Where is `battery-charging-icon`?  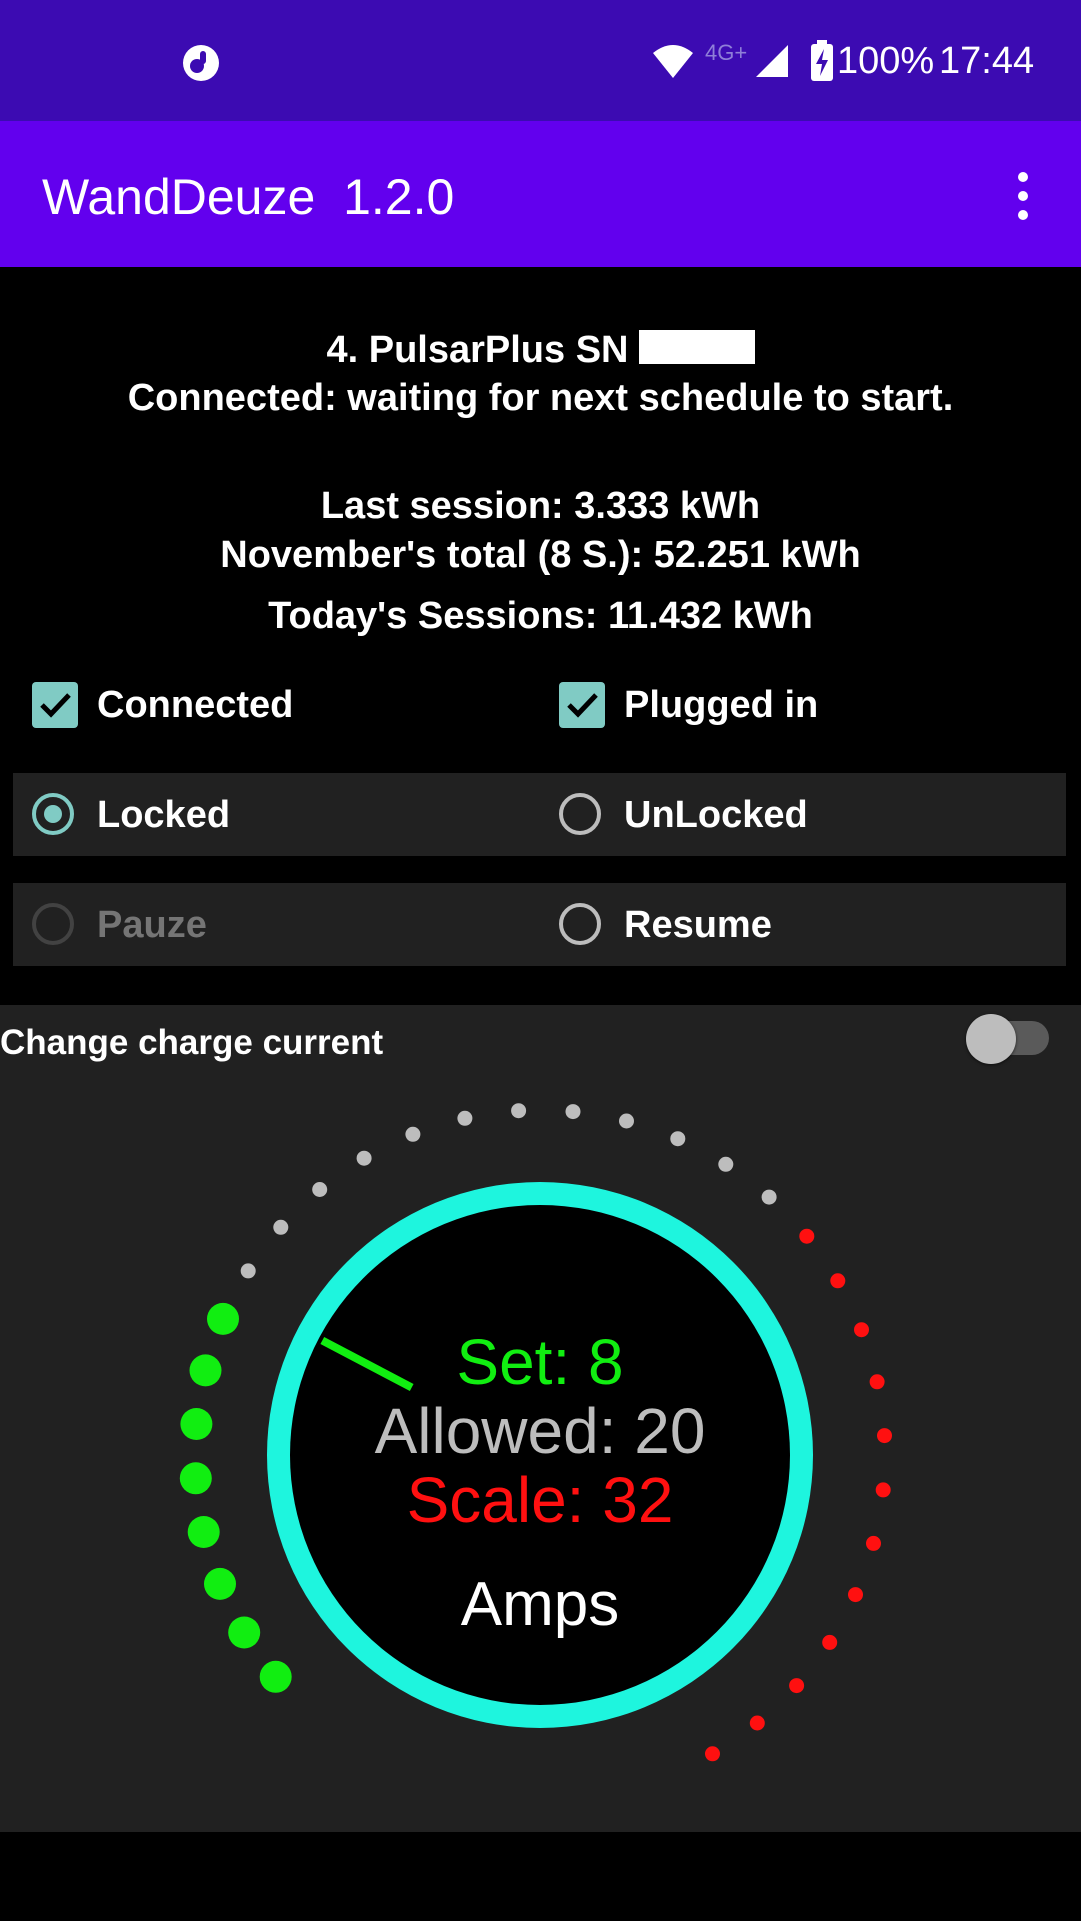 battery-charging-icon is located at coordinates (822, 60).